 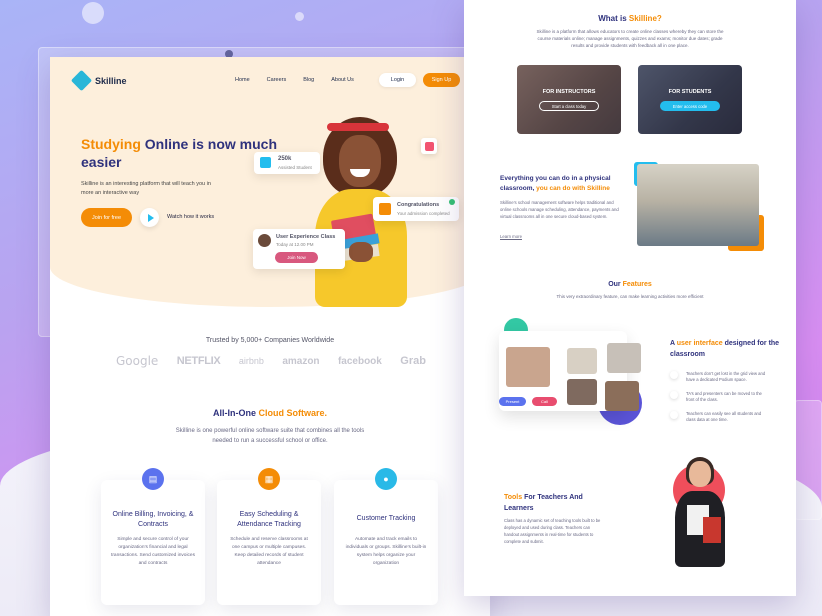 What do you see at coordinates (301, 361) in the screenshot?
I see `amazon-logo: amazon` at bounding box center [301, 361].